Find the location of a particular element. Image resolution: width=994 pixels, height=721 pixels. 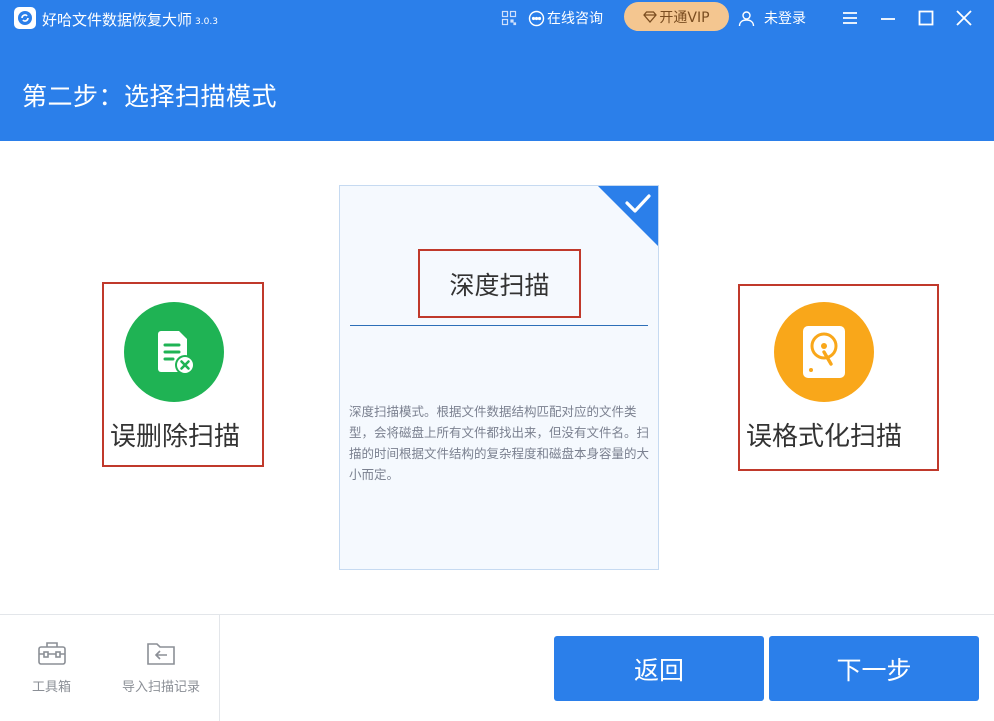

login-button: 未登录 is located at coordinates (772, 18).